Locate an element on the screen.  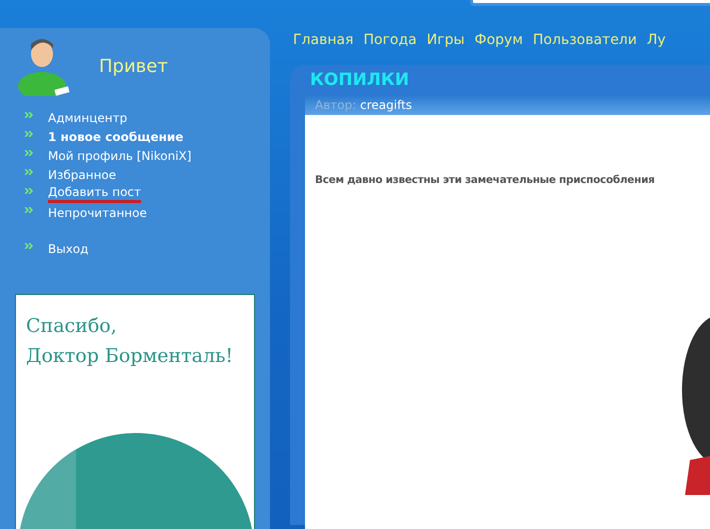
menu-link: Админцентр is located at coordinates (88, 117).